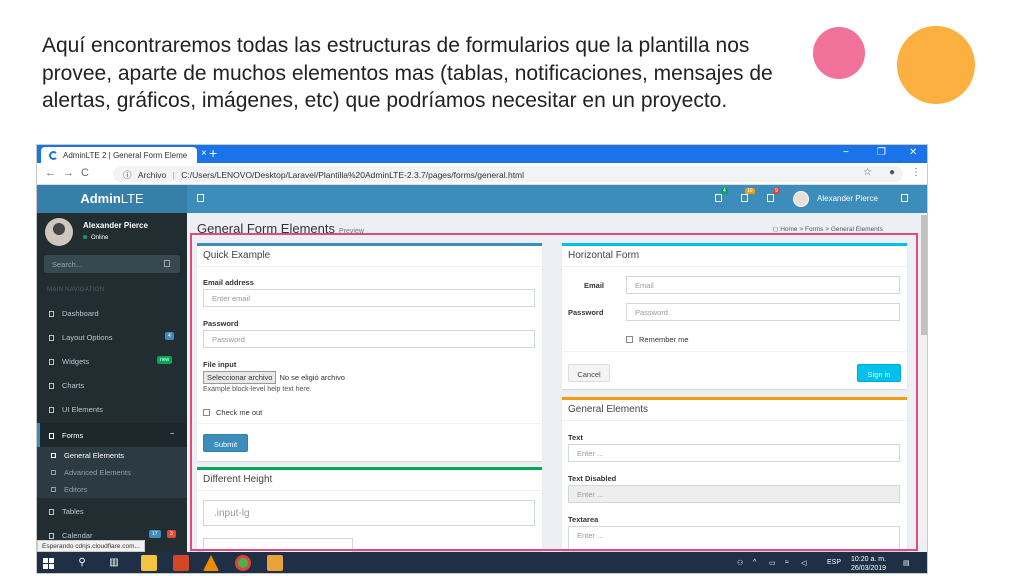 This screenshot has width=1024, height=576. I want to click on forms-icon, so click(51, 436).